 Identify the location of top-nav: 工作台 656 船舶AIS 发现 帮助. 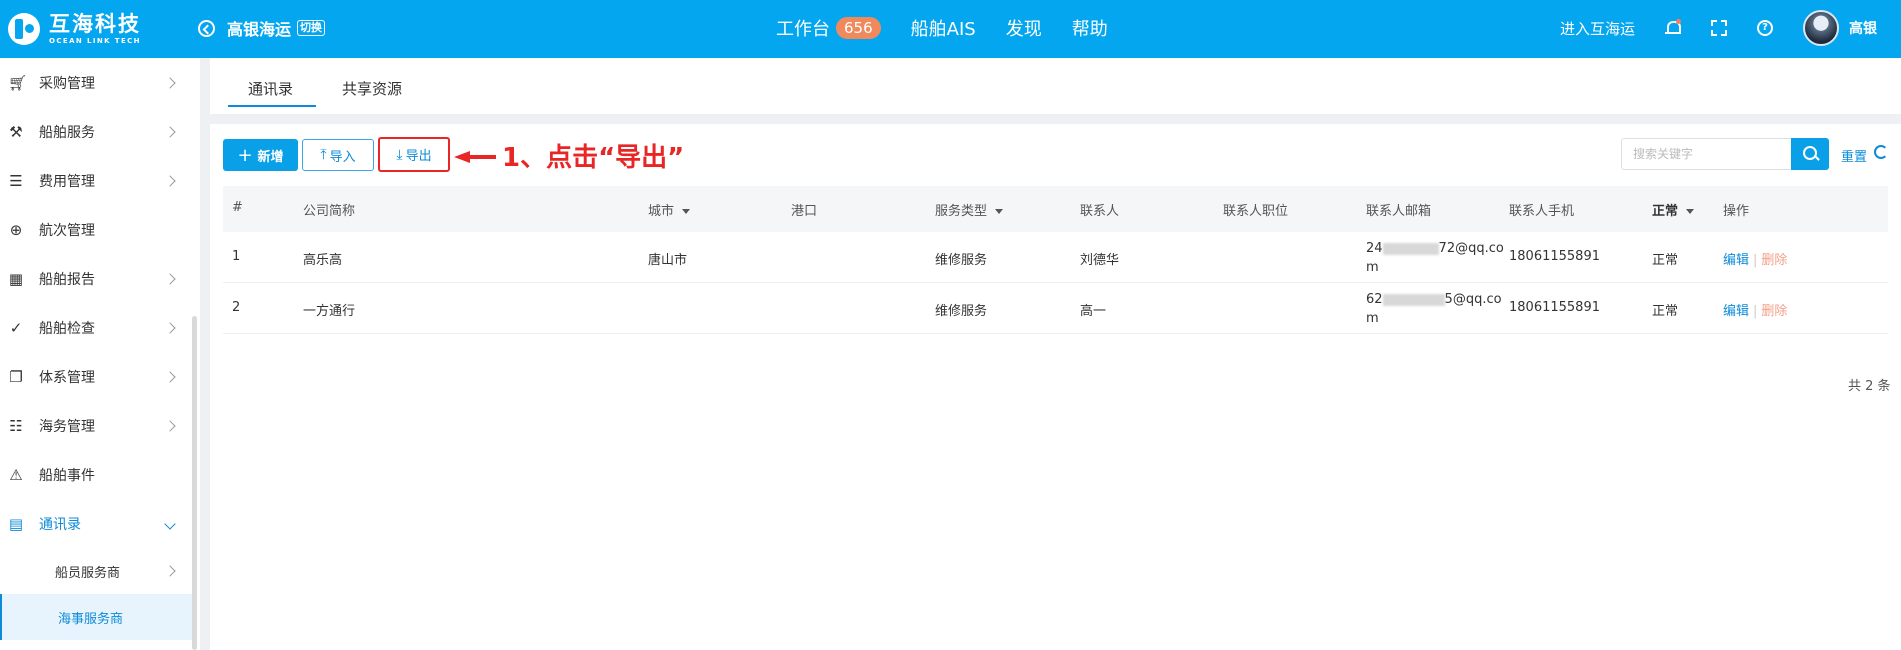
(957, 28).